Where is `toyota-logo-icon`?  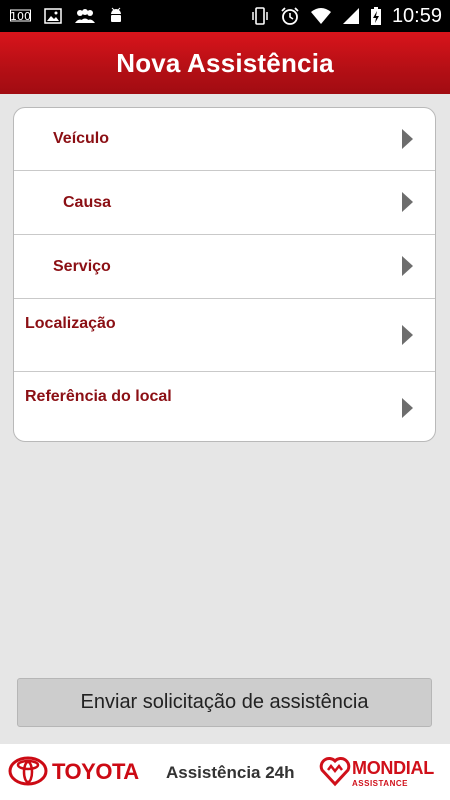
toyota-logo-icon is located at coordinates (28, 773).